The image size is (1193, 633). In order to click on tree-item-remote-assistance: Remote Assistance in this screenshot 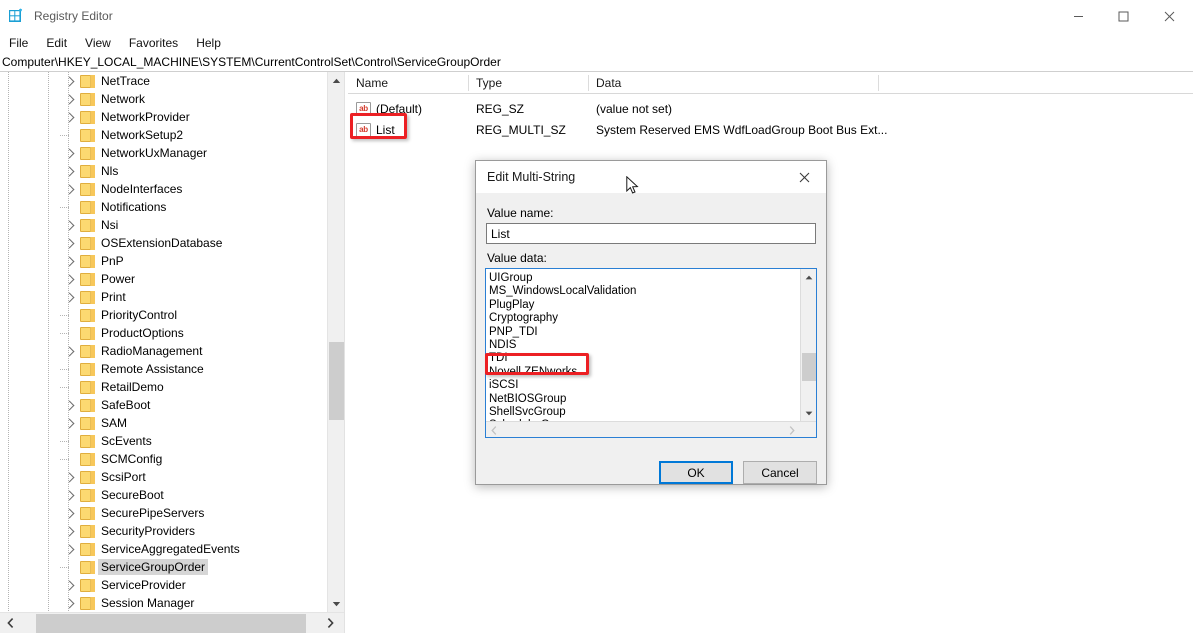, I will do `click(163, 369)`.